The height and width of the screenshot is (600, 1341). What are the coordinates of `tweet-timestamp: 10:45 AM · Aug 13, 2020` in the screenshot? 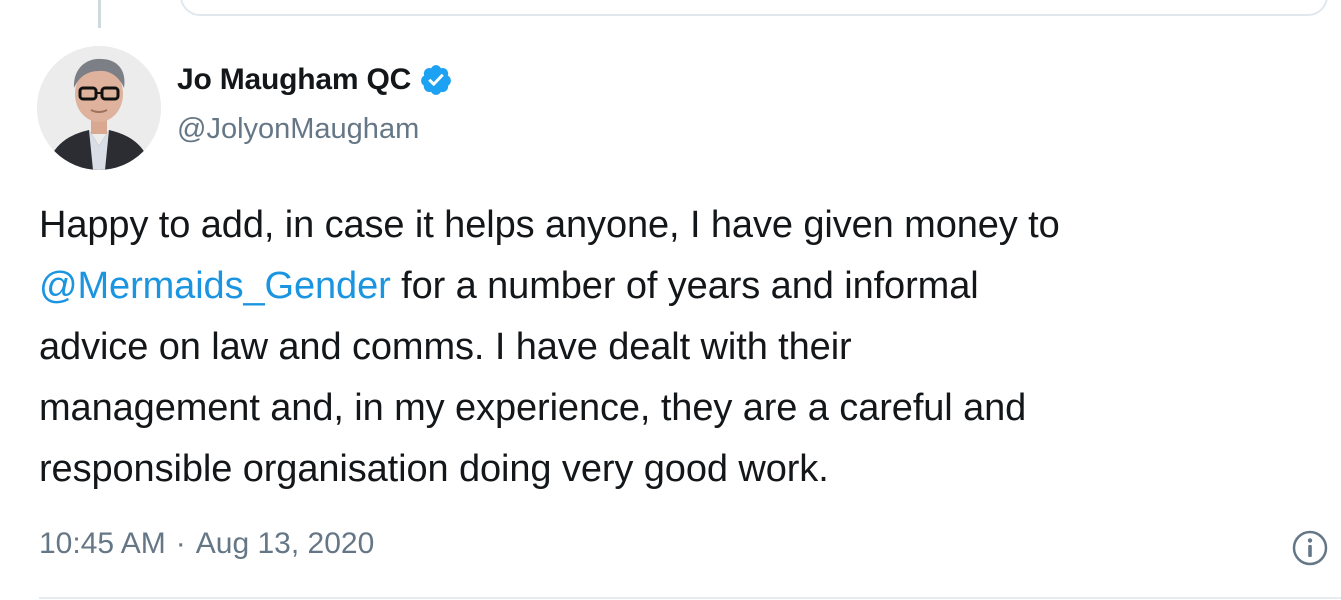 It's located at (206, 544).